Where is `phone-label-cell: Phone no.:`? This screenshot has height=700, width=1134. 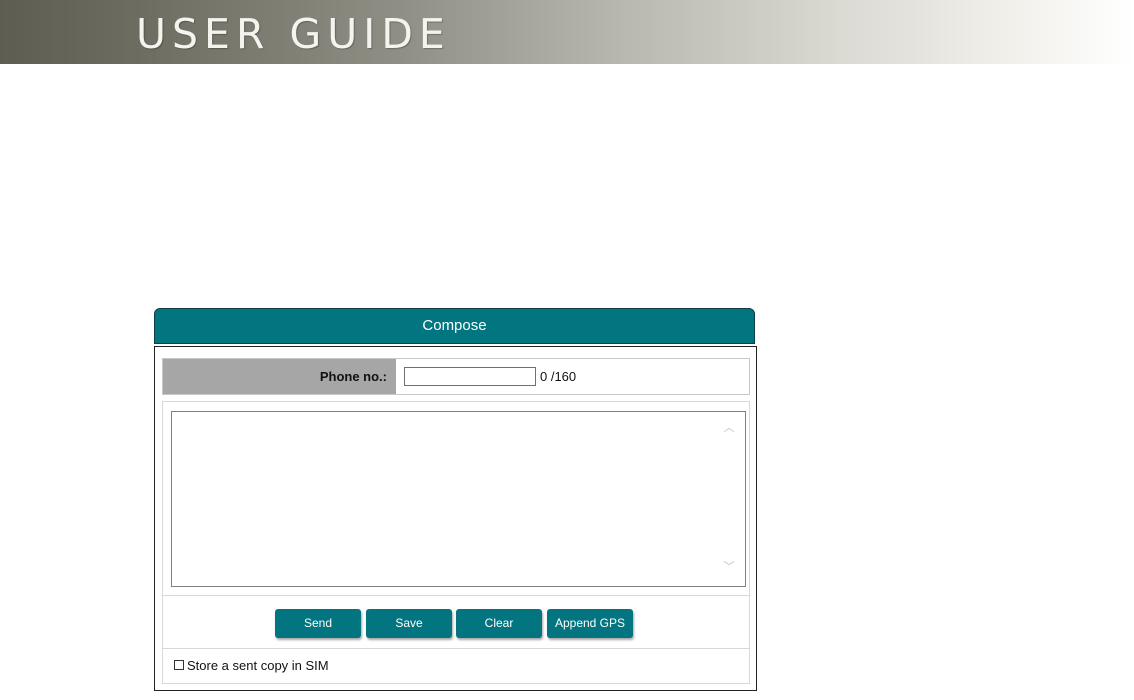
phone-label-cell: Phone no.: is located at coordinates (279, 376).